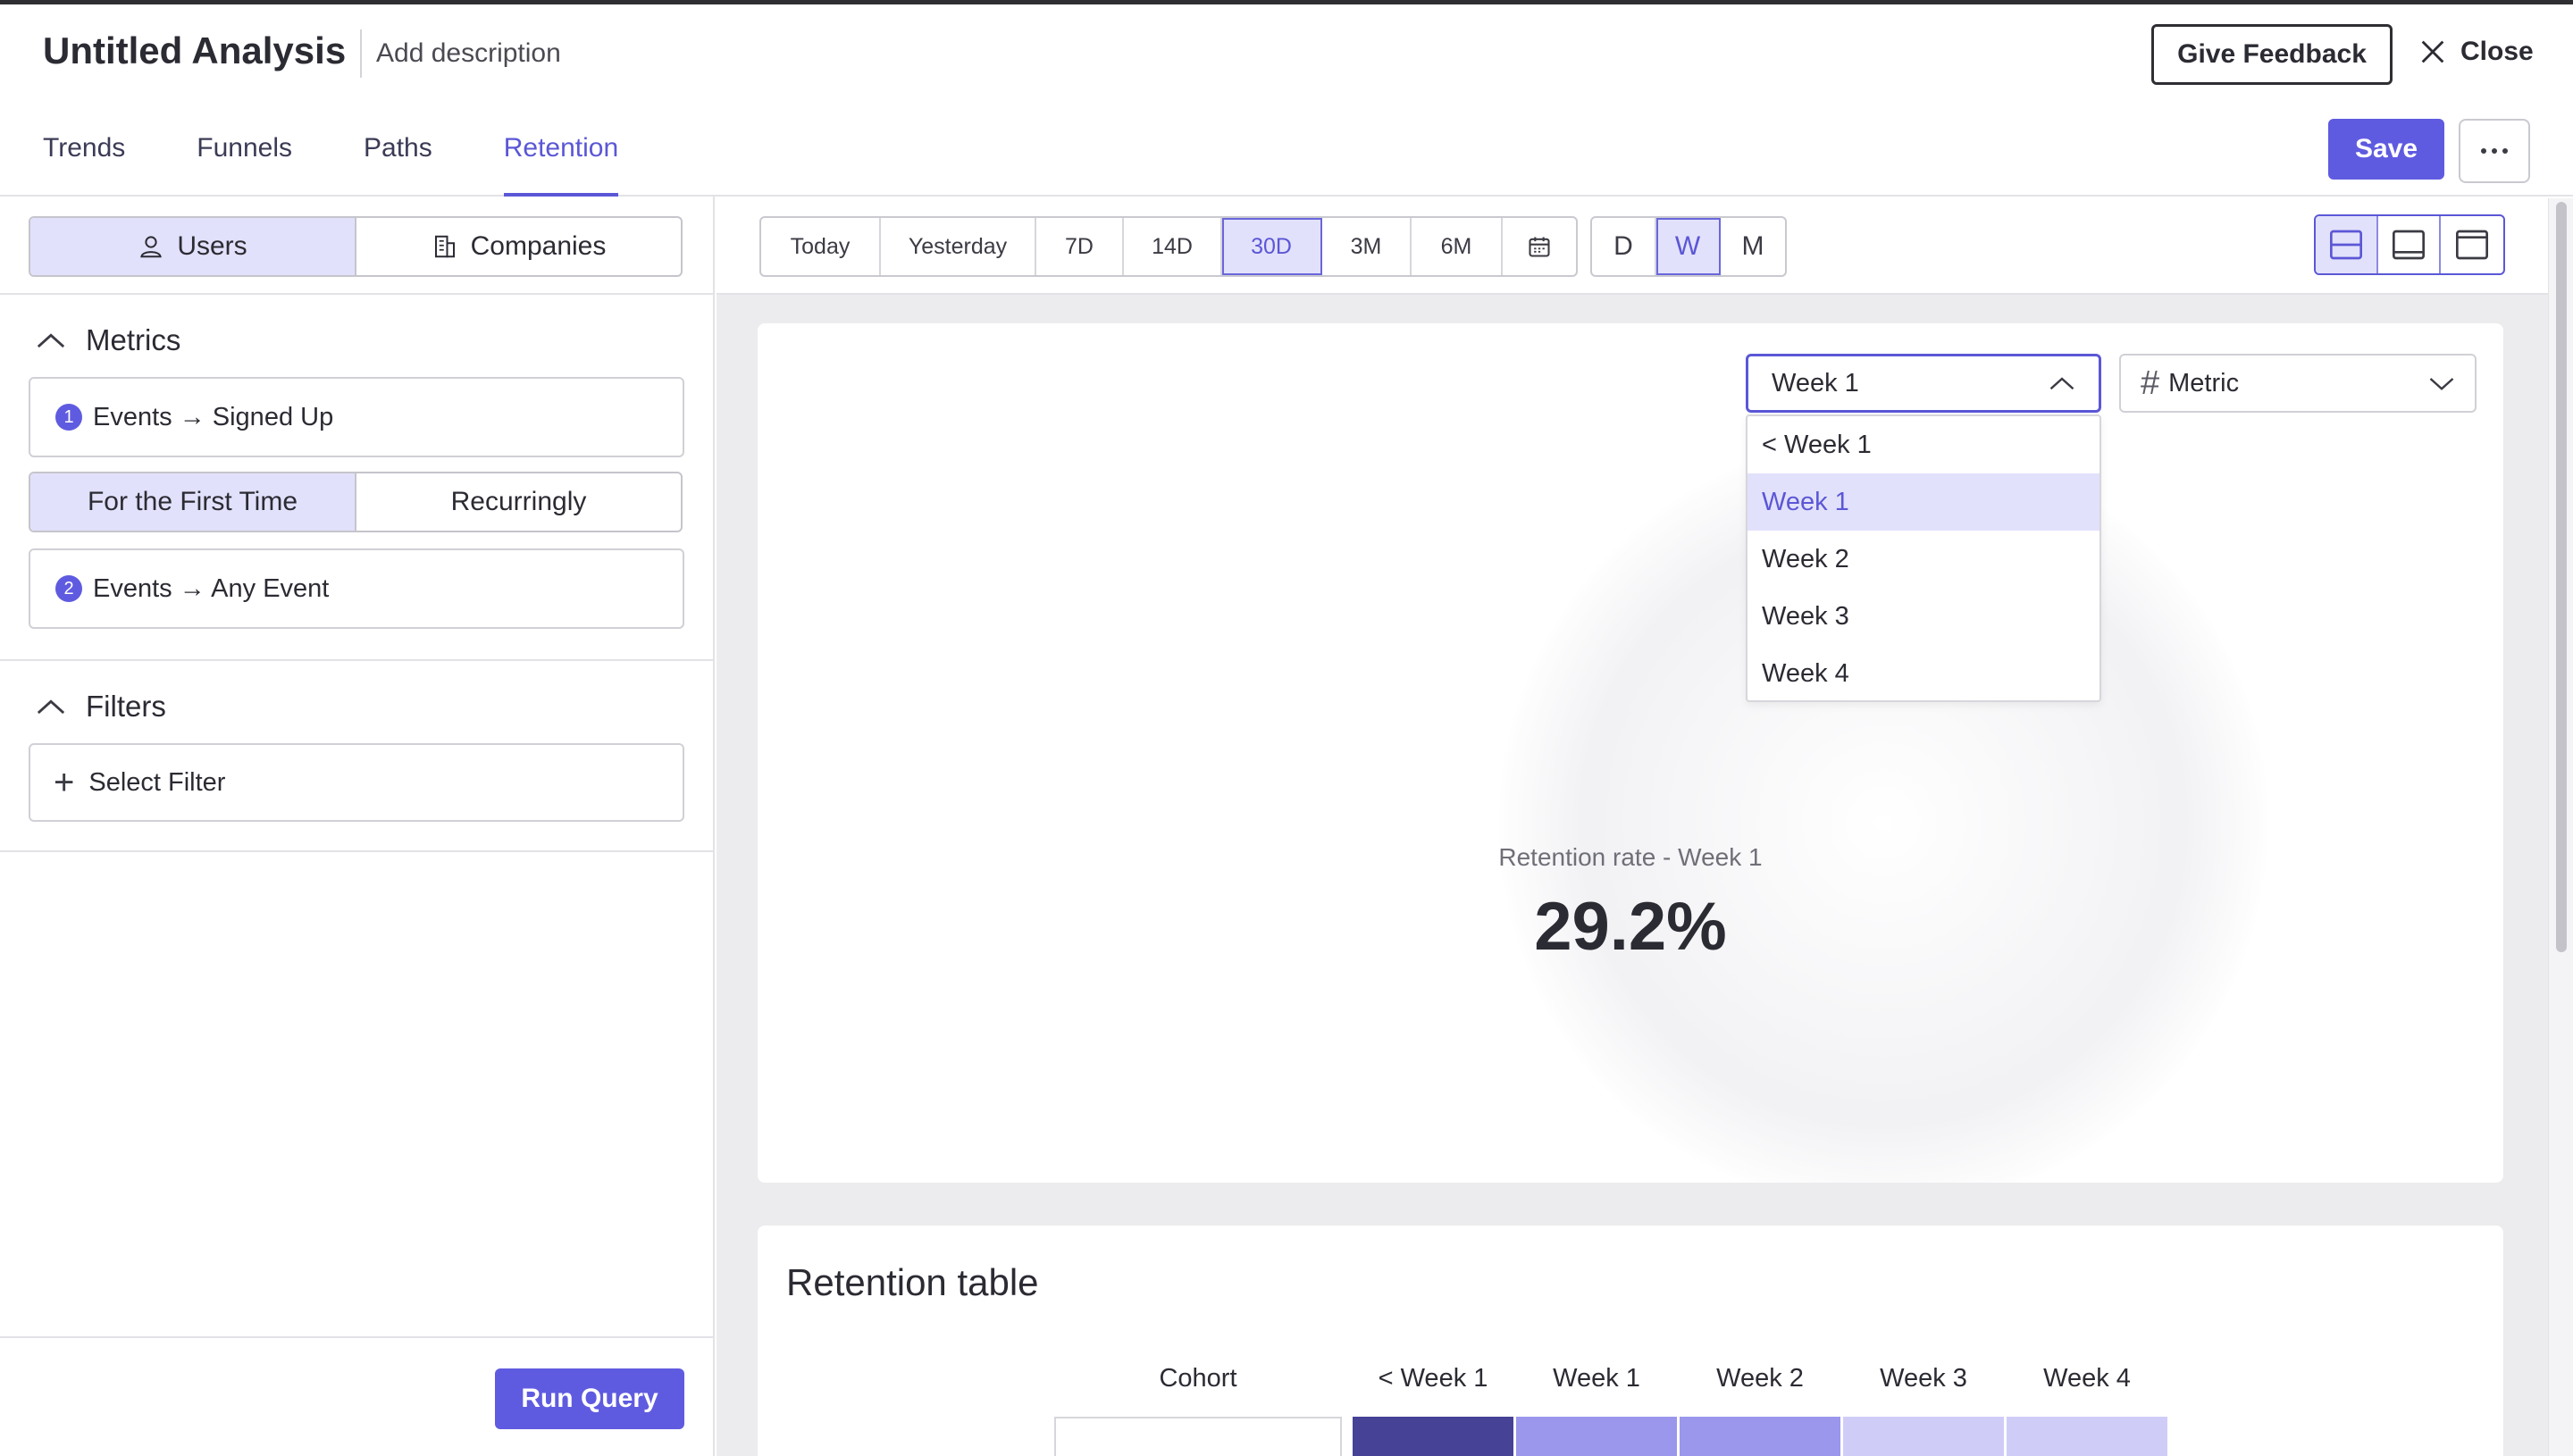 The height and width of the screenshot is (1456, 2573). What do you see at coordinates (518, 502) in the screenshot?
I see `recurringly-option: Recurringly` at bounding box center [518, 502].